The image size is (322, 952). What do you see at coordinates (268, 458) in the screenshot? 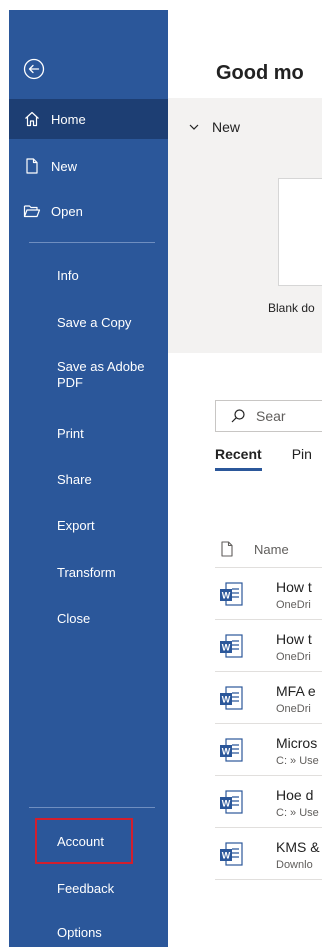
I see `file-tabs: Recent Pin` at bounding box center [268, 458].